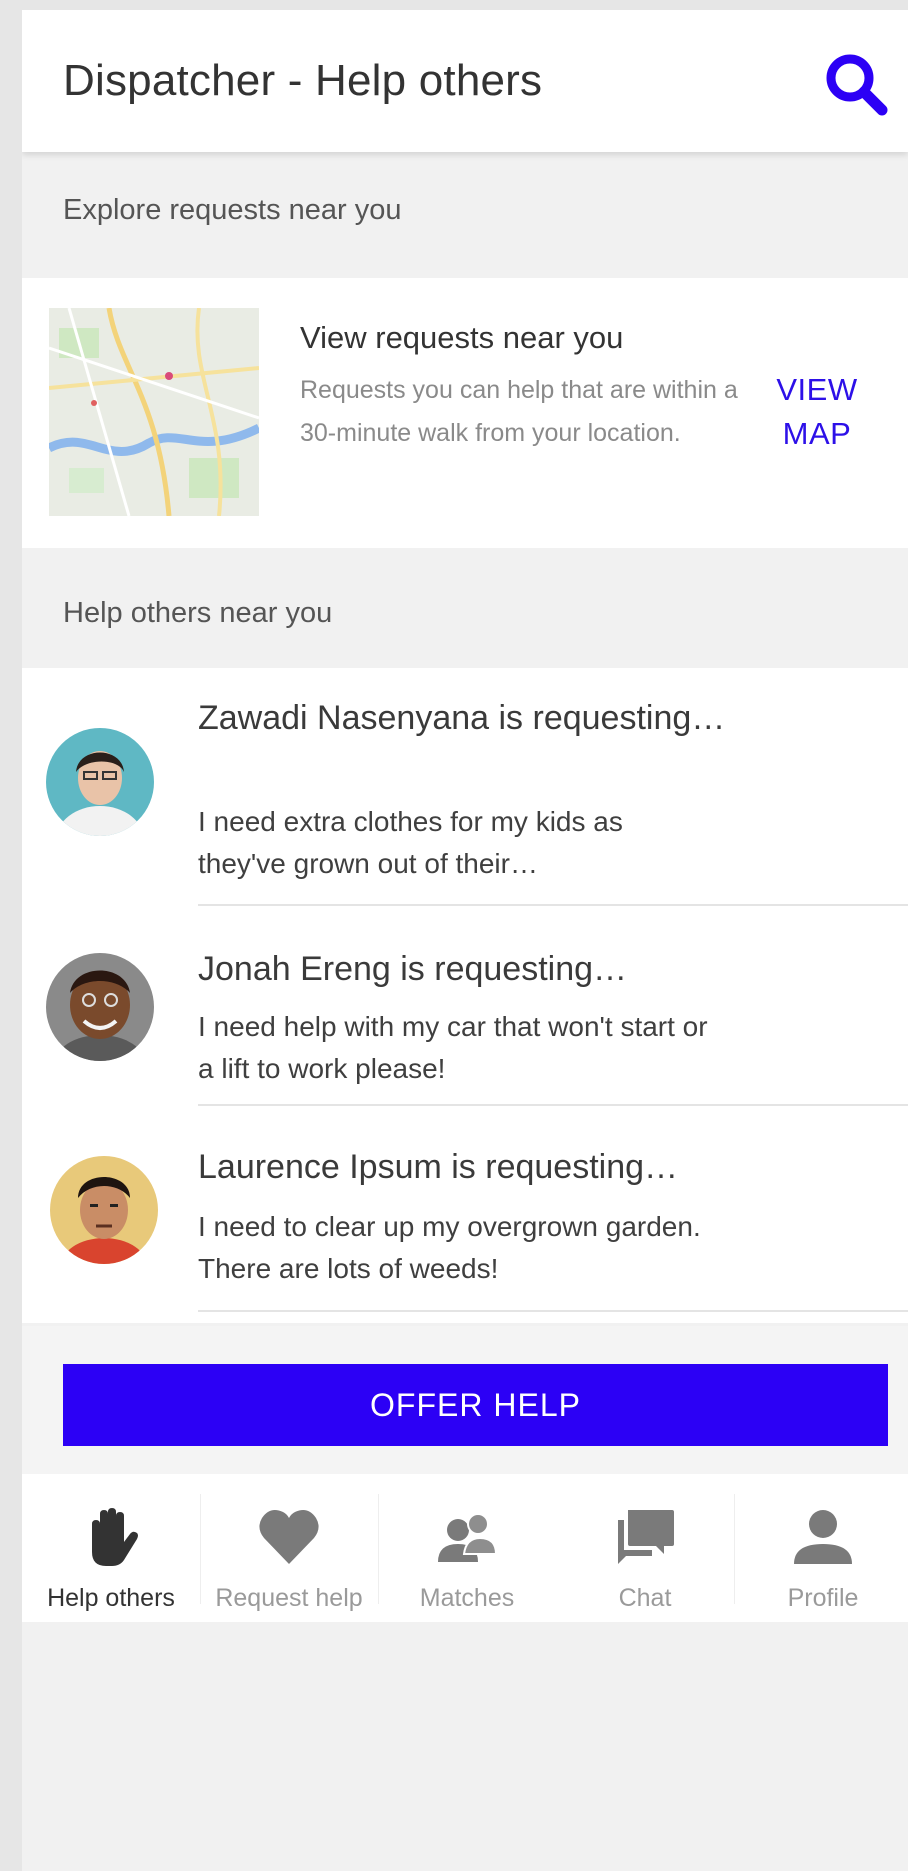  I want to click on view-map-label-line1: VIEW, so click(817, 389).